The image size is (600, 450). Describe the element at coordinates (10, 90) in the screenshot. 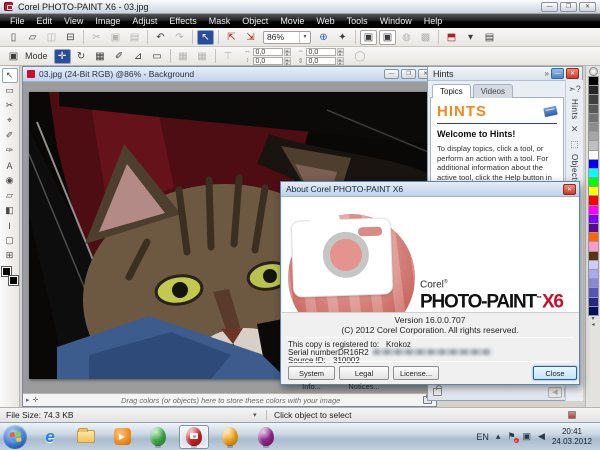

I see `rectangle-mask-tool: ▭` at that location.